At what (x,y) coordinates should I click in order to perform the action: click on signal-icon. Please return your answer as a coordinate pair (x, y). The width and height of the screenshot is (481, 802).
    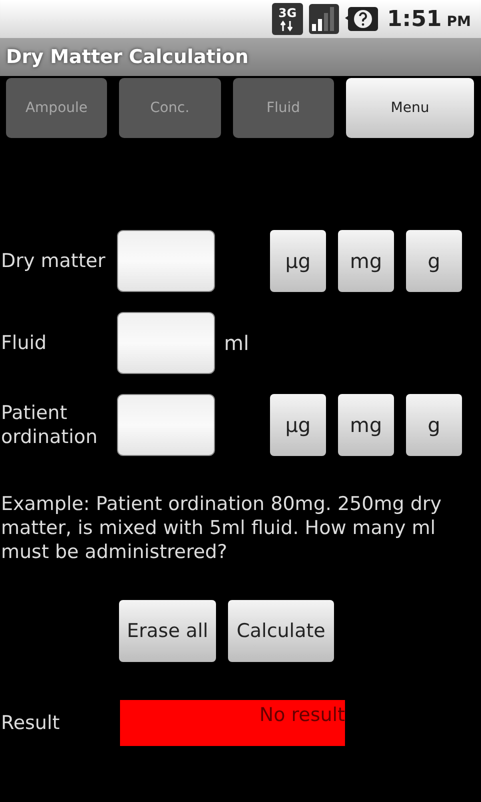
    Looking at the image, I should click on (323, 19).